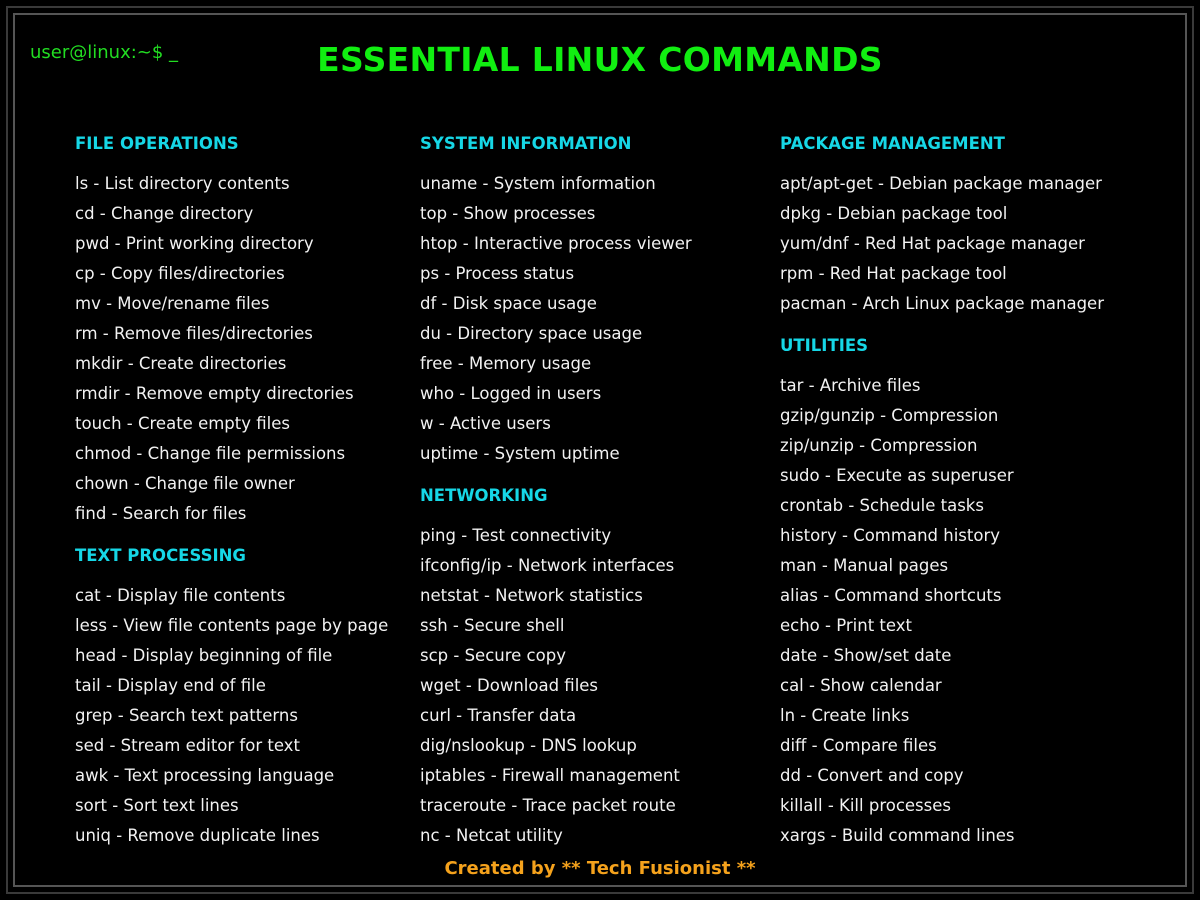 The width and height of the screenshot is (1200, 900). What do you see at coordinates (850, 385) in the screenshot?
I see `command-item: tar - Archive files` at bounding box center [850, 385].